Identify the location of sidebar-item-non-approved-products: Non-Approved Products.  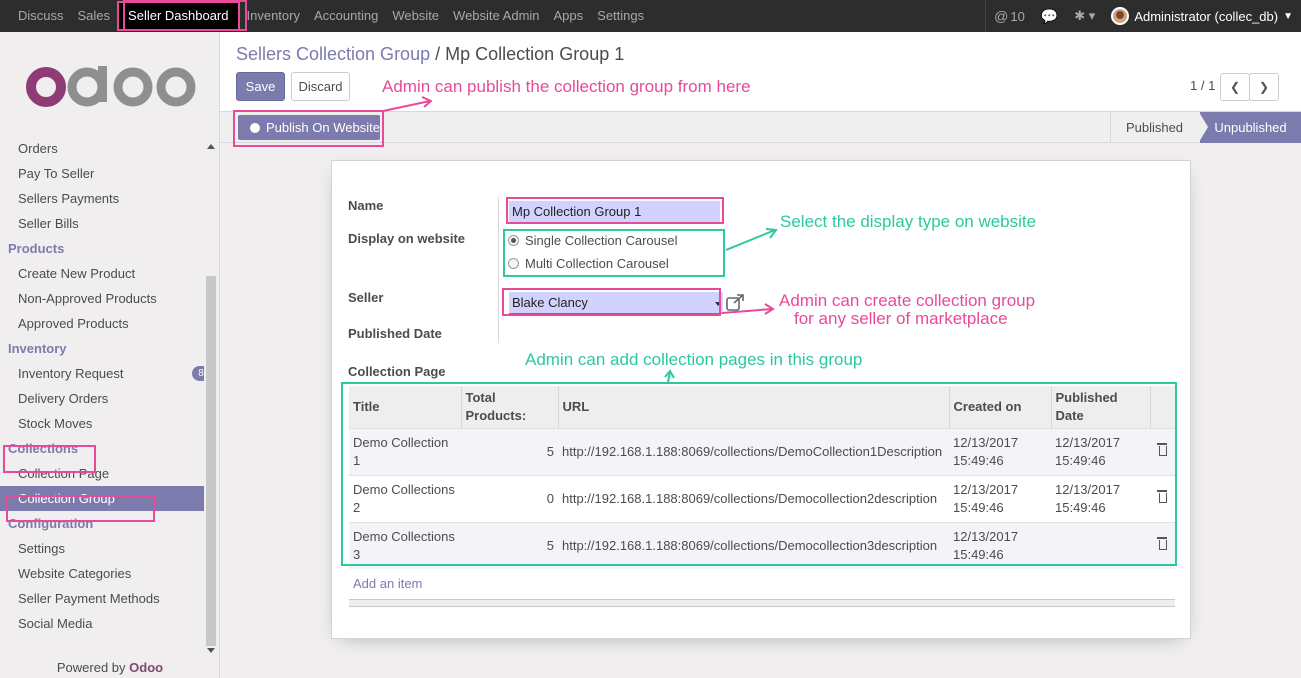
(102, 298).